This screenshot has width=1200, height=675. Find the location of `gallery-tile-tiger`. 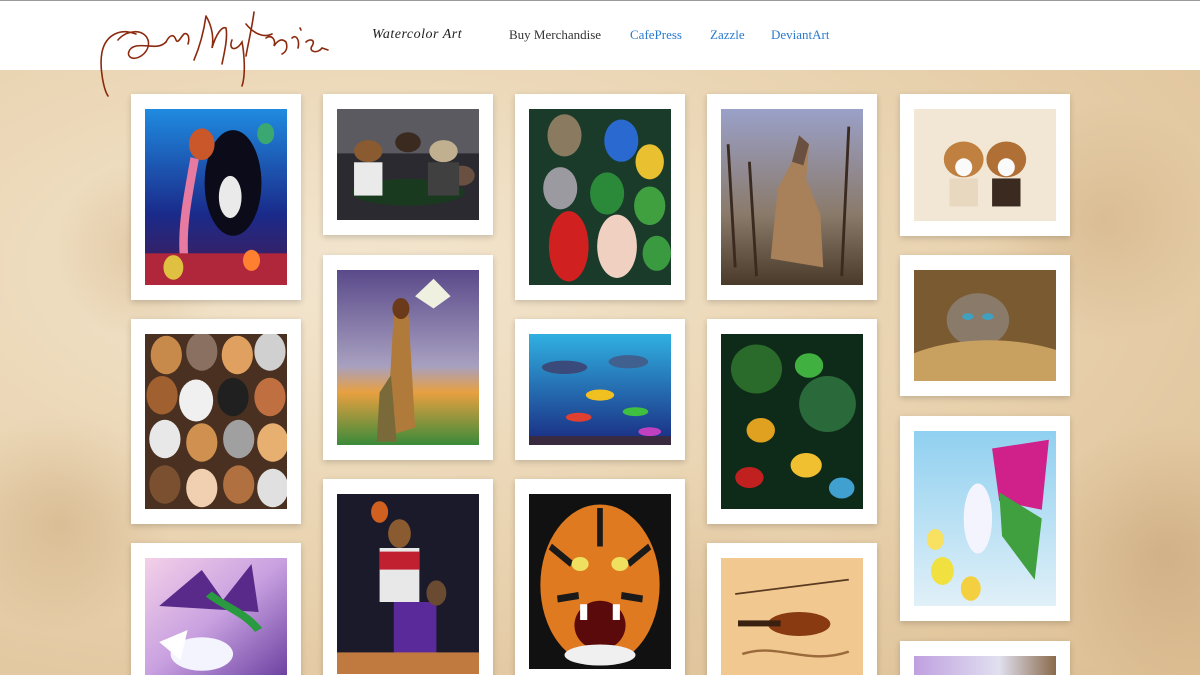

gallery-tile-tiger is located at coordinates (600, 577).